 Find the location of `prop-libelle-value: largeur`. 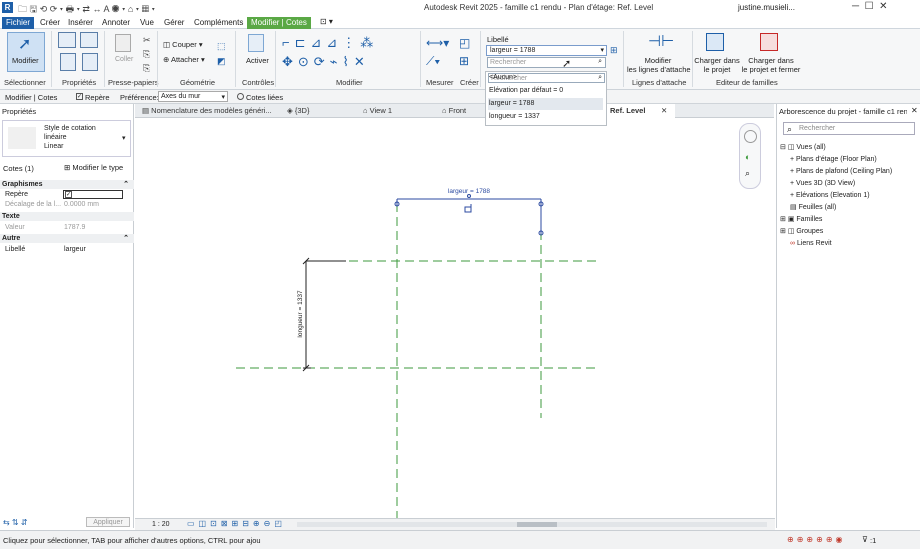

prop-libelle-value: largeur is located at coordinates (75, 249).